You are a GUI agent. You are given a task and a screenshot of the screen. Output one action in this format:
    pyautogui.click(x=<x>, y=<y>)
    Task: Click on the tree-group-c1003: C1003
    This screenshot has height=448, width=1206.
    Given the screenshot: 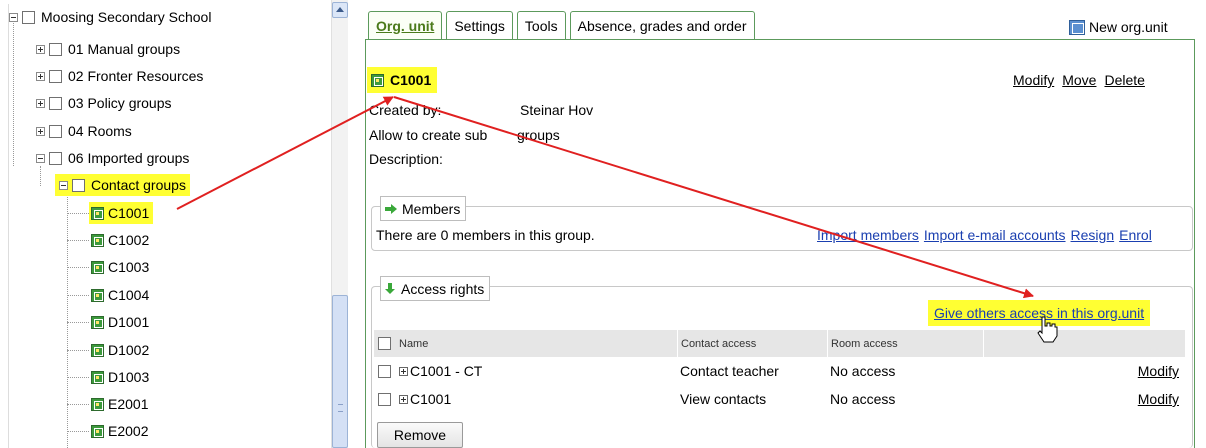 What is the action you would take?
    pyautogui.click(x=120, y=267)
    